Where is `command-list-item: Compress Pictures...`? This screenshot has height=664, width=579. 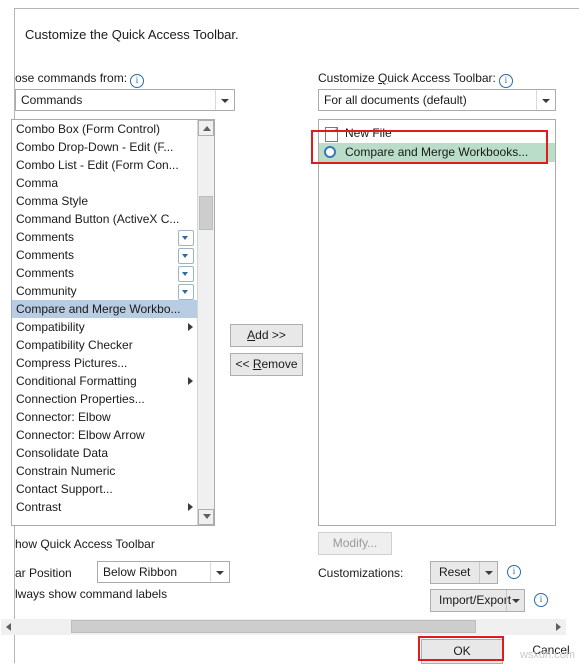 command-list-item: Compress Pictures... is located at coordinates (104, 363).